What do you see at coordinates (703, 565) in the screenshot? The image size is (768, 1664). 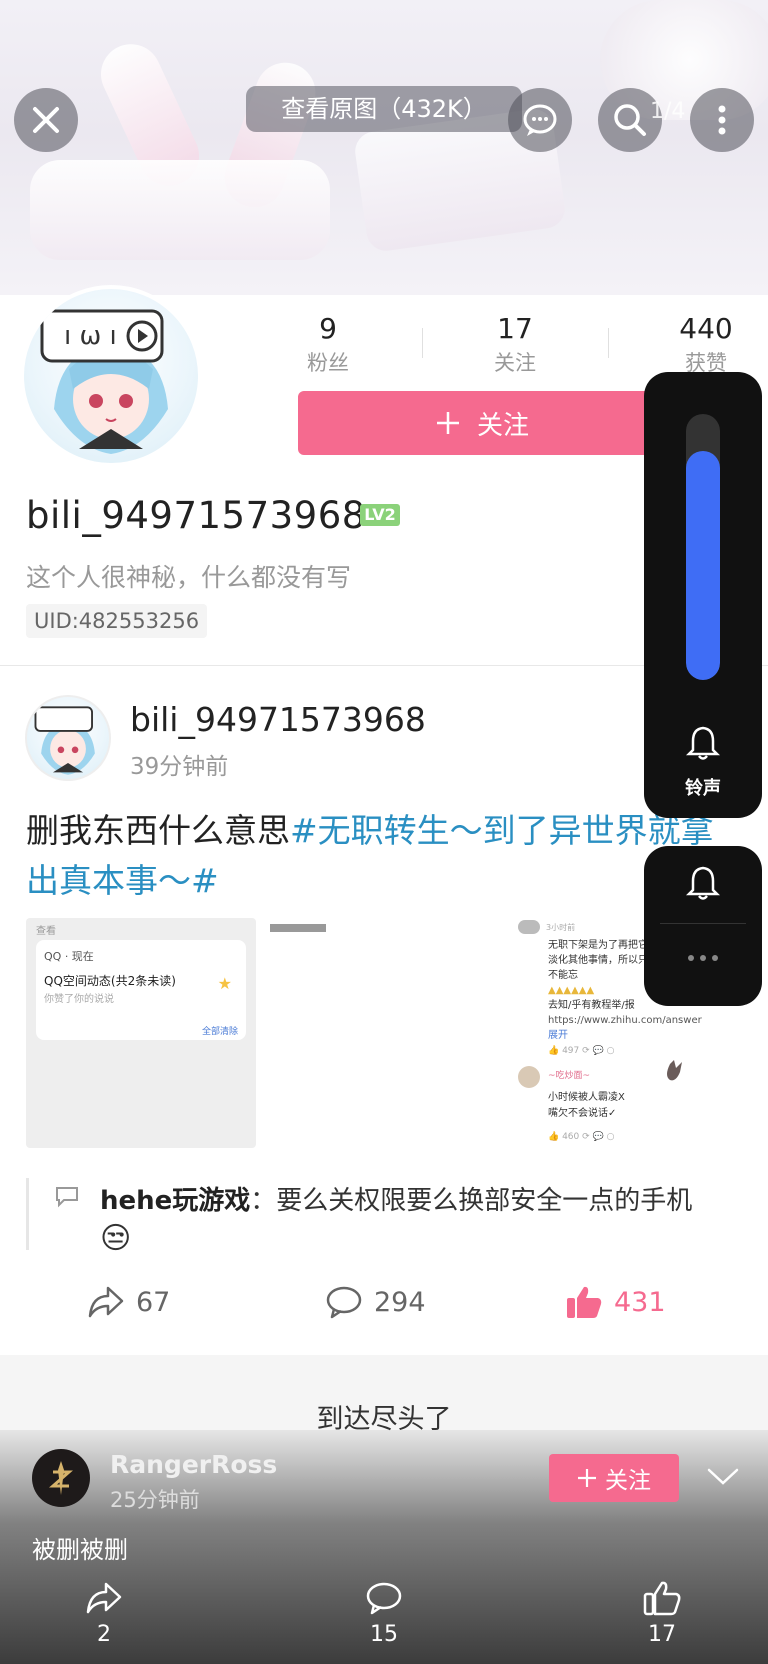 I see `volume-level-fill` at bounding box center [703, 565].